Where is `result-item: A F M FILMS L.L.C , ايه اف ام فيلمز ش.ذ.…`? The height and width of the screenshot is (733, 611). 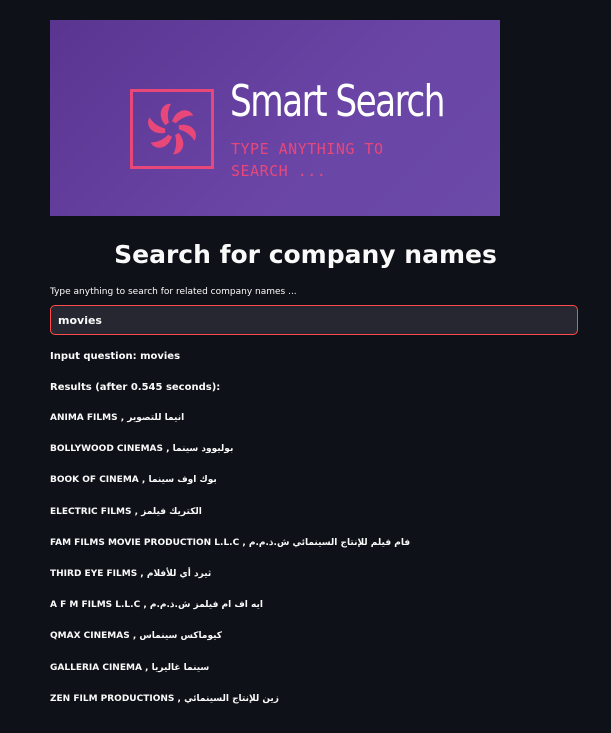
result-item: A F M FILMS L.L.C , ايه اف ام فيلمز ش.ذ.… is located at coordinates (156, 605).